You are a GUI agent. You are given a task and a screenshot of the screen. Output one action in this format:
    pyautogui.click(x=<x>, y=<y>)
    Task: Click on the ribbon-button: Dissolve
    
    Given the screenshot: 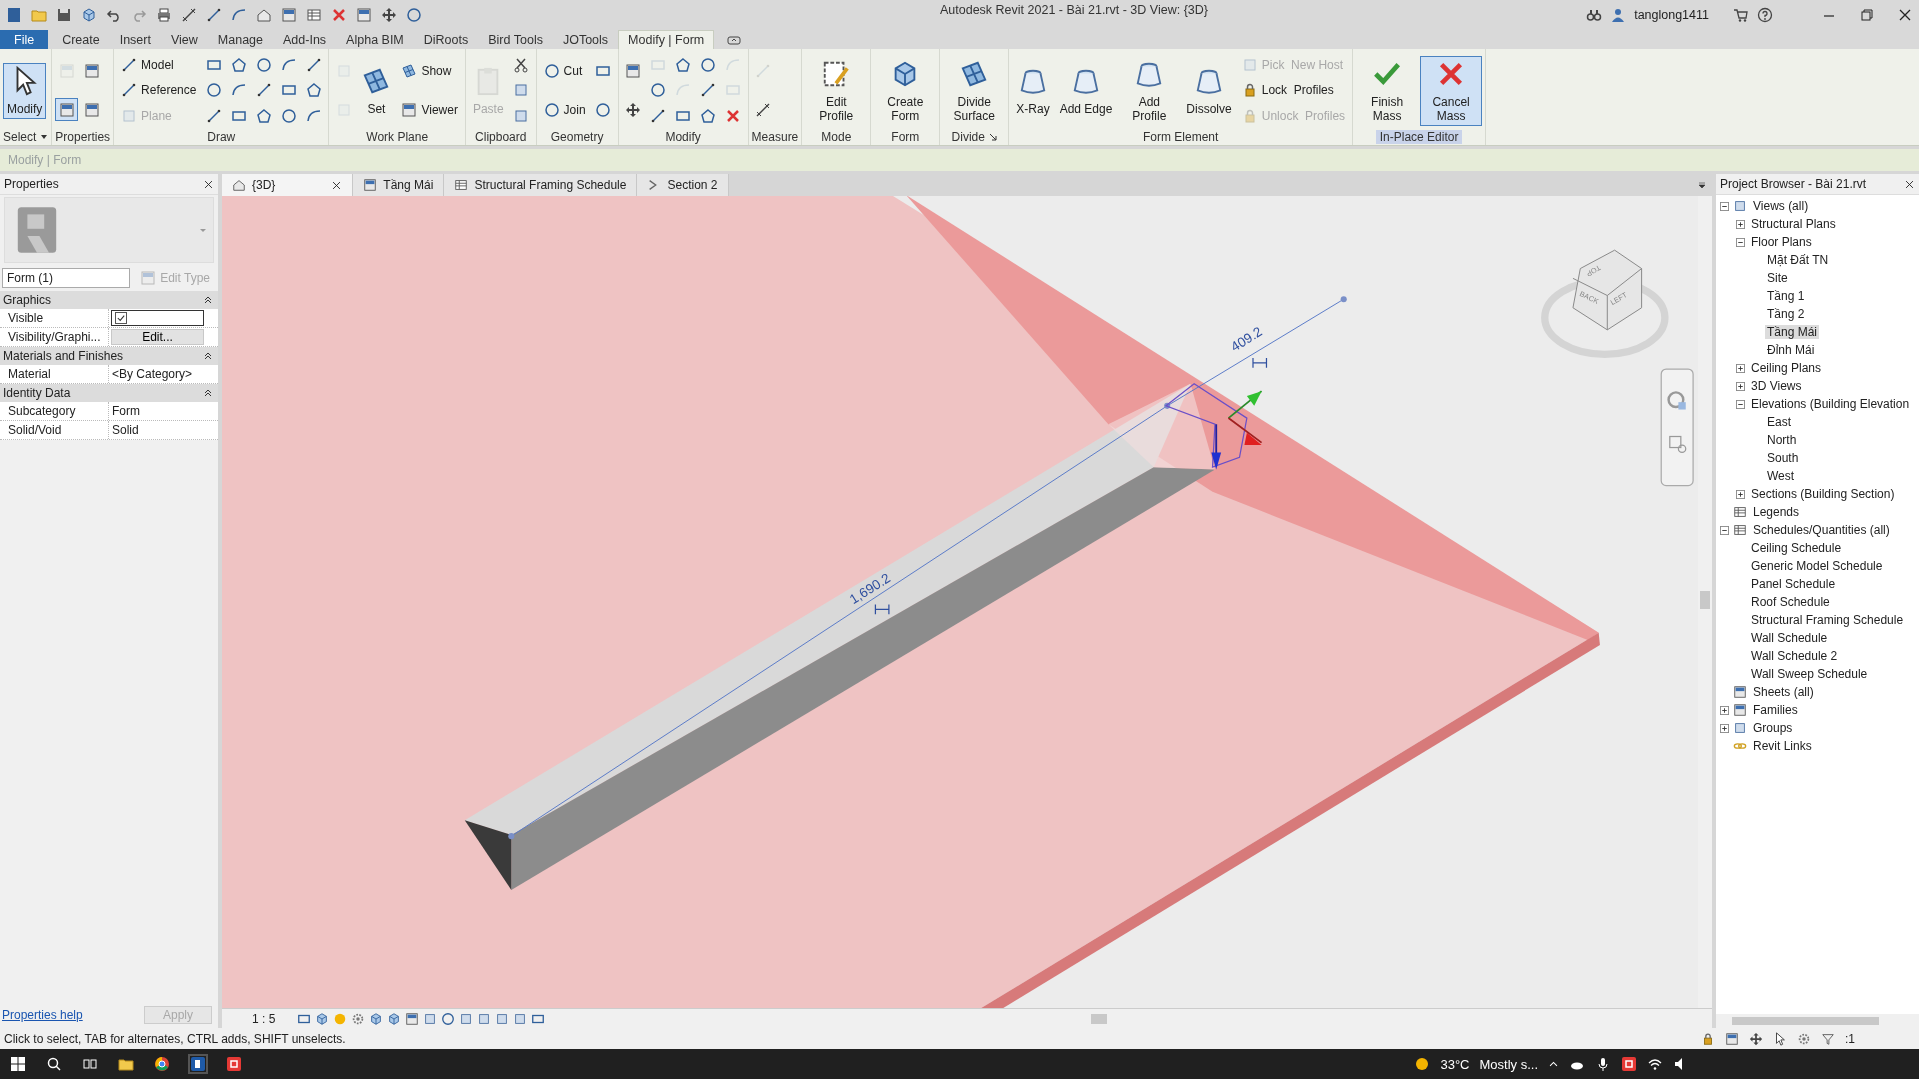 What is the action you would take?
    pyautogui.click(x=1209, y=90)
    